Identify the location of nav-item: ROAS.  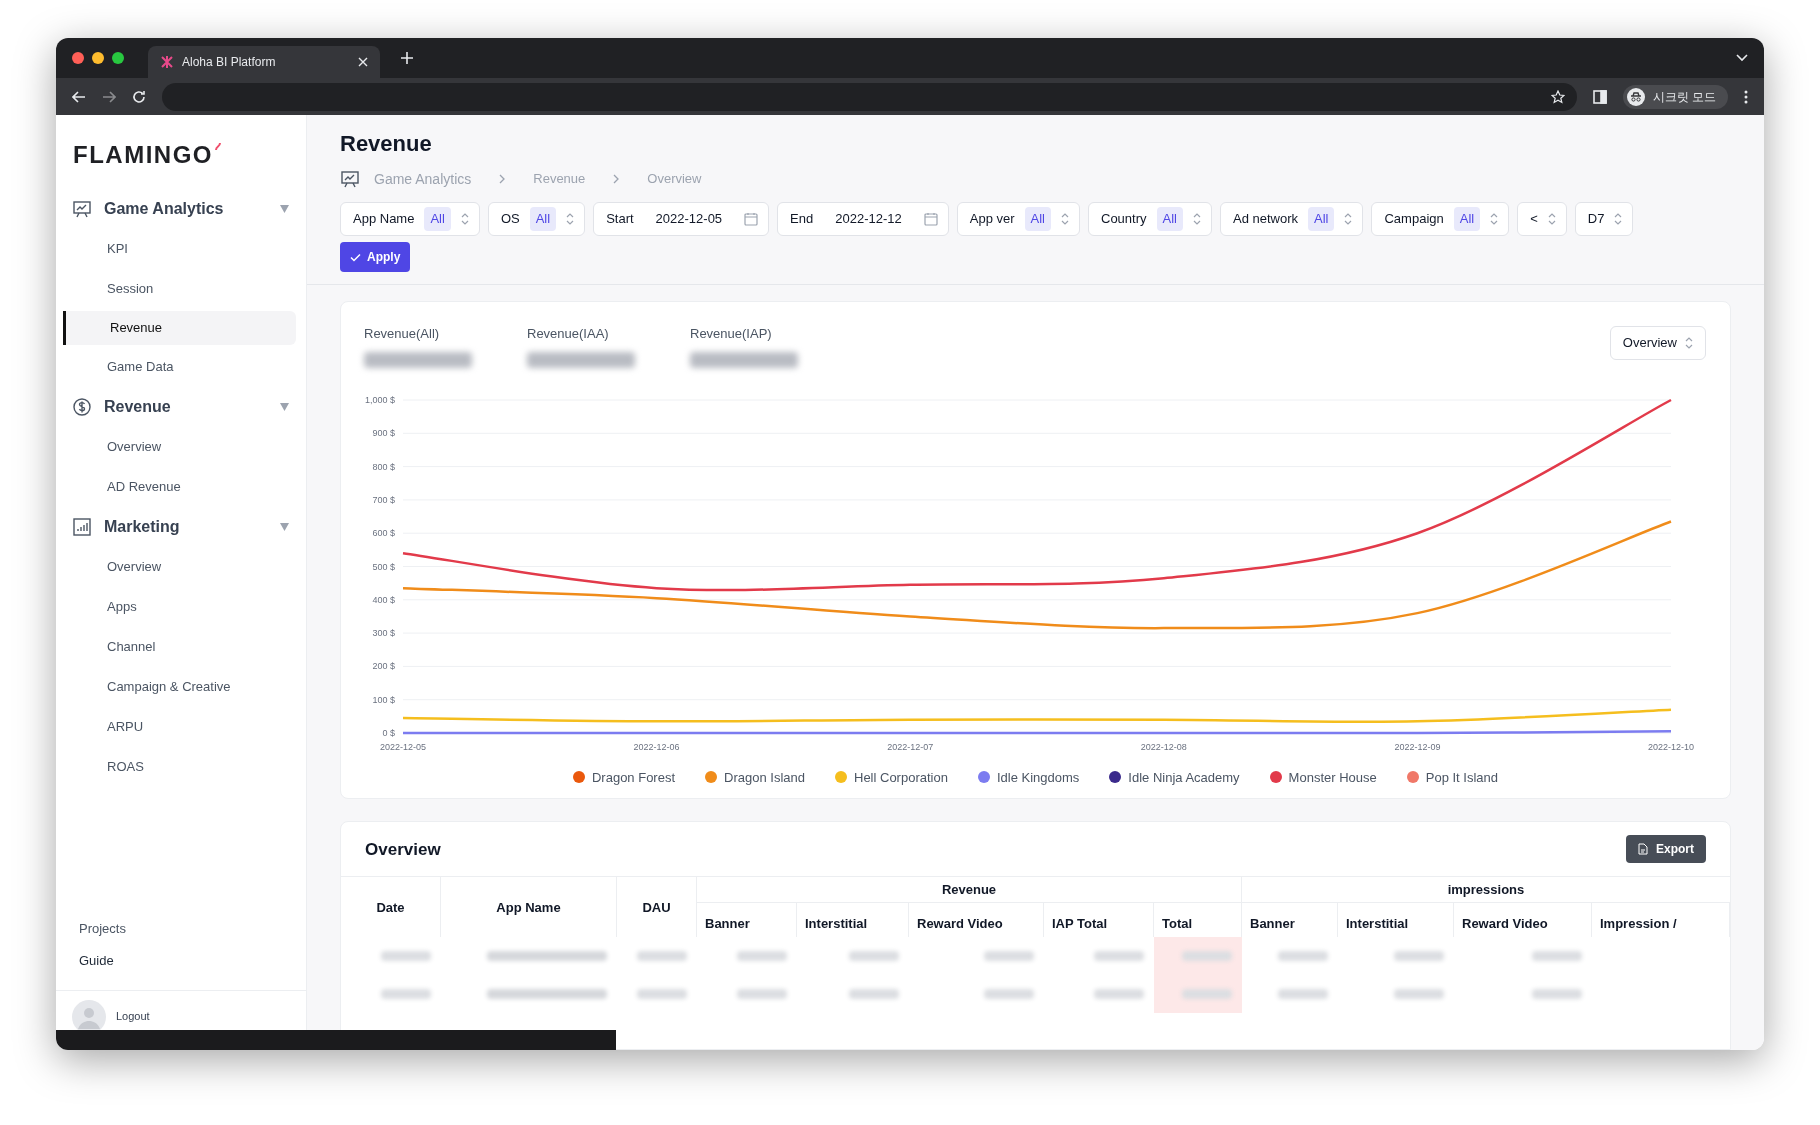
(100, 767).